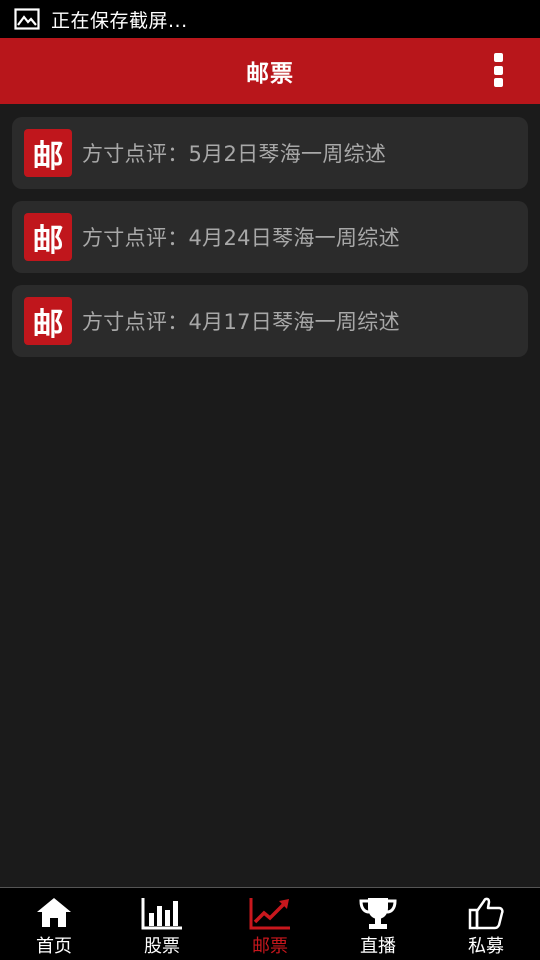  What do you see at coordinates (378, 946) in the screenshot?
I see `tab-label: 直播` at bounding box center [378, 946].